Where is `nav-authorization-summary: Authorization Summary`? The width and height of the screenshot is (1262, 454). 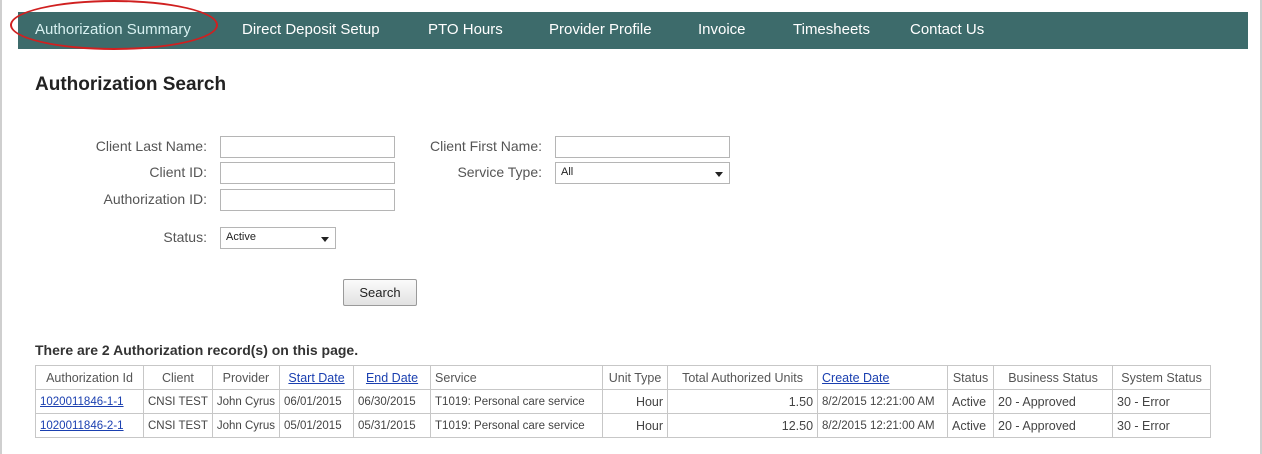
nav-authorization-summary: Authorization Summary is located at coordinates (113, 29).